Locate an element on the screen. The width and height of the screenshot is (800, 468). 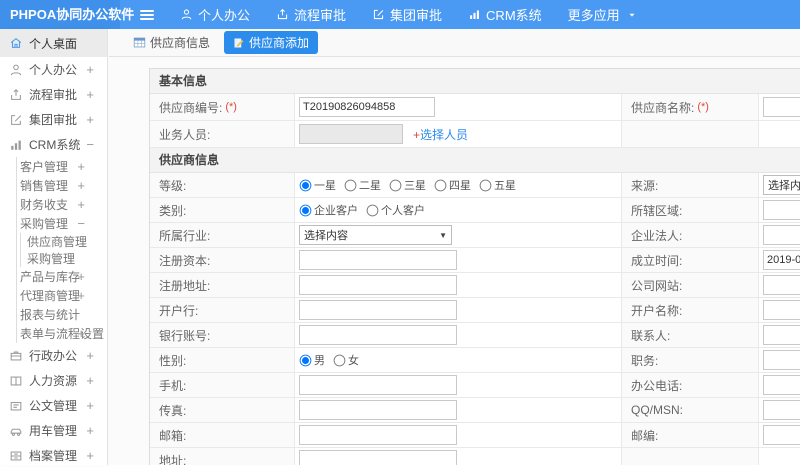
gender-radio-group: 男 女 is located at coordinates (332, 360).